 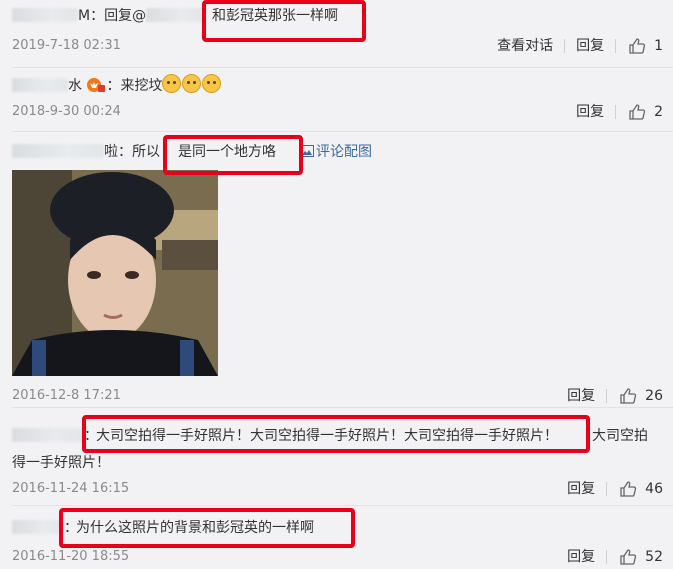 I want to click on like-count: 26, so click(x=654, y=396).